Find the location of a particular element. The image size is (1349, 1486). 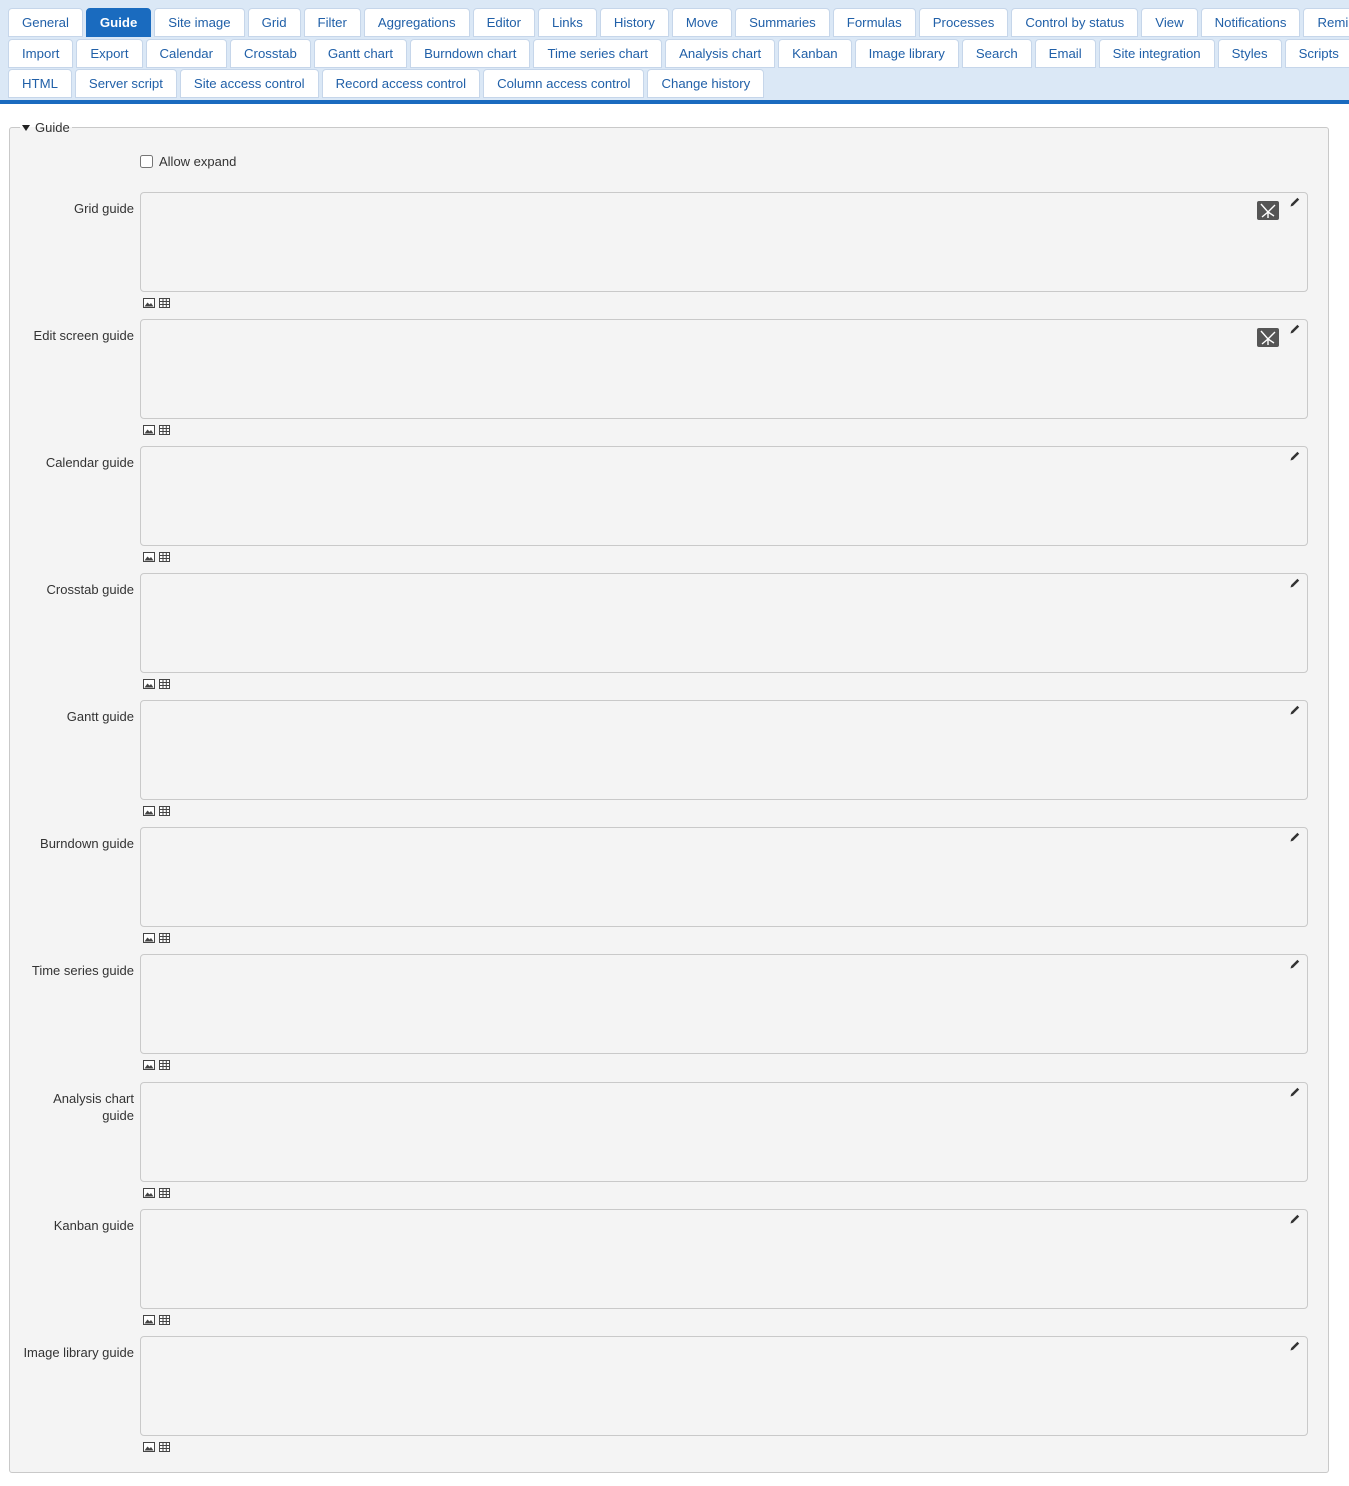

tab-reminders: Reminders is located at coordinates (1326, 22).